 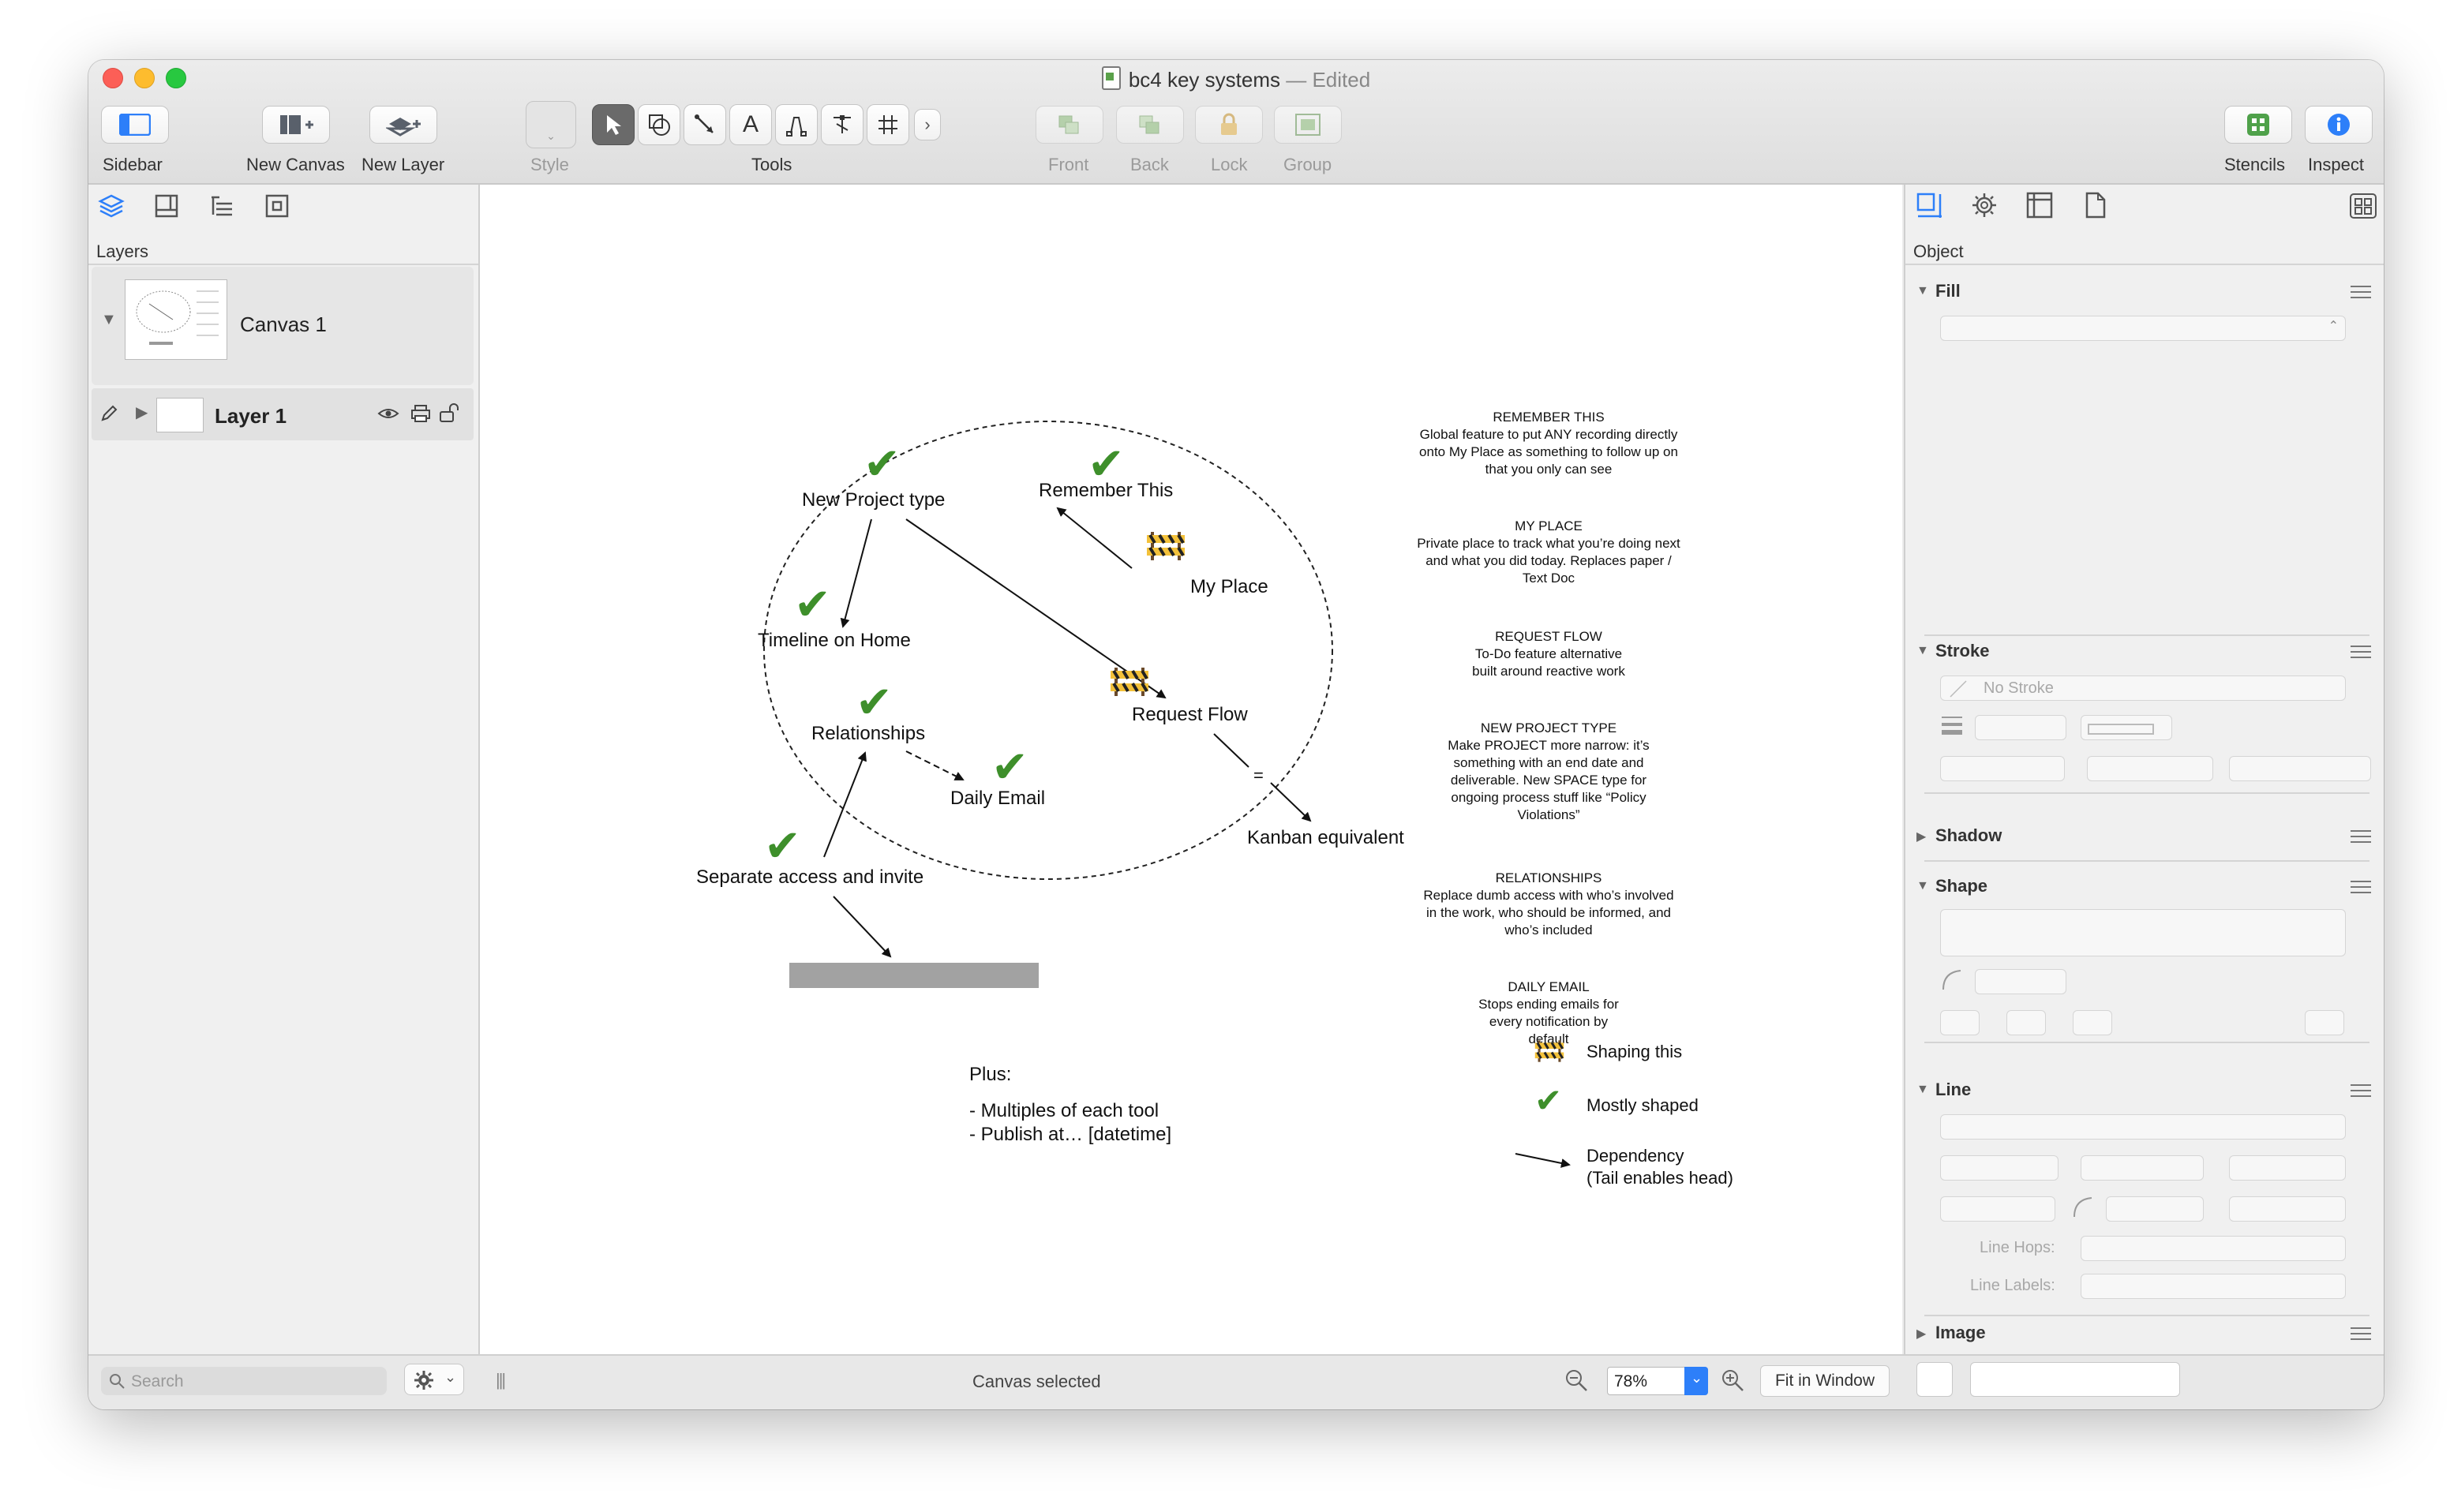 What do you see at coordinates (810, 878) in the screenshot?
I see `node-separate-access: Separate access and invite` at bounding box center [810, 878].